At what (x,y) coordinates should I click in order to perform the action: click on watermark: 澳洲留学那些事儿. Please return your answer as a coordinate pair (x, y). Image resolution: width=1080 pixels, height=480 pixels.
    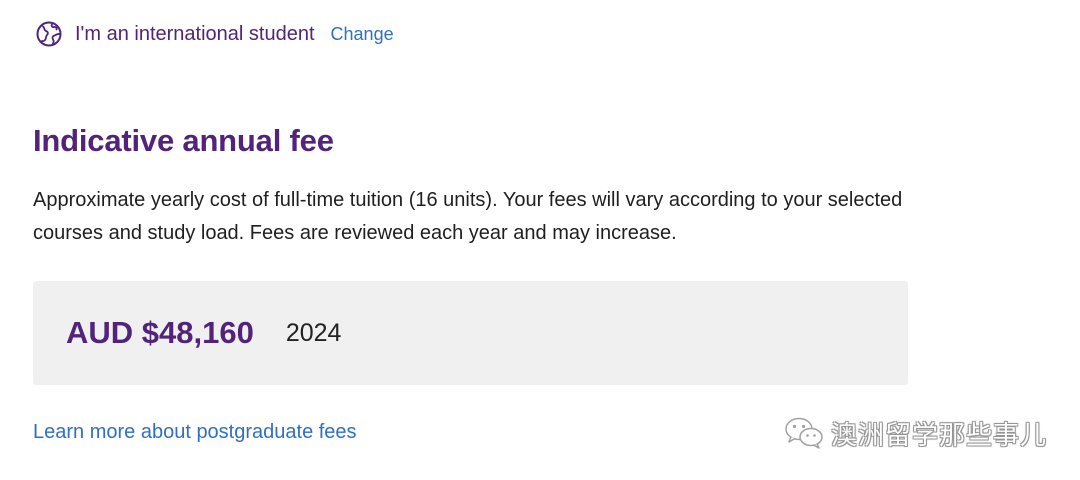
    Looking at the image, I should click on (915, 433).